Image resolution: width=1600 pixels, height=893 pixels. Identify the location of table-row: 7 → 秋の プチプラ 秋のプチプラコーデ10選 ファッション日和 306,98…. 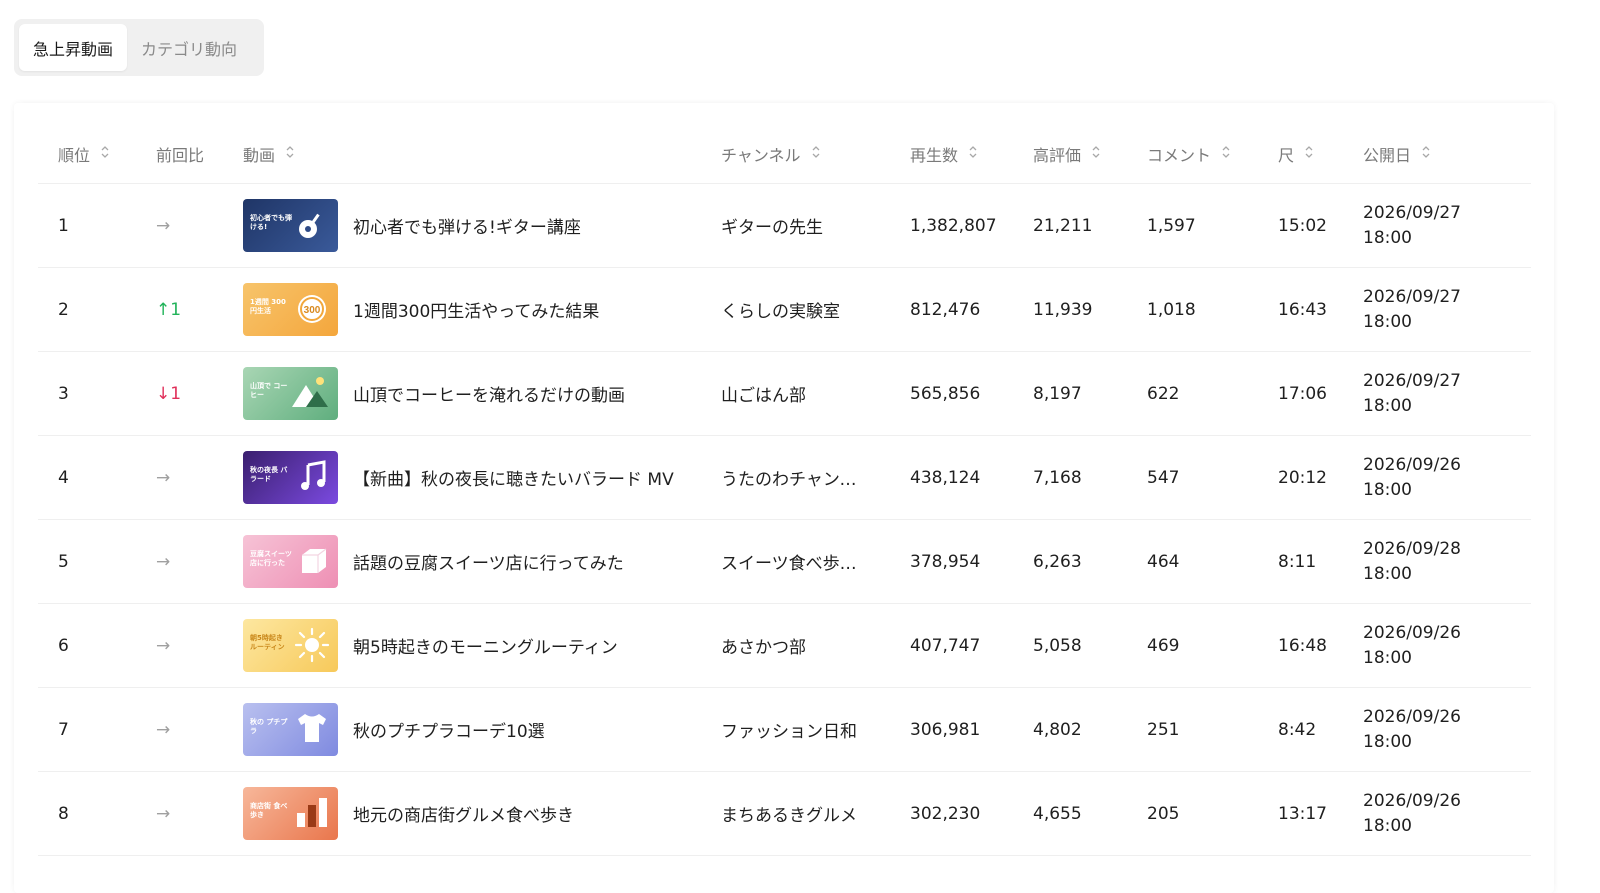
(784, 730).